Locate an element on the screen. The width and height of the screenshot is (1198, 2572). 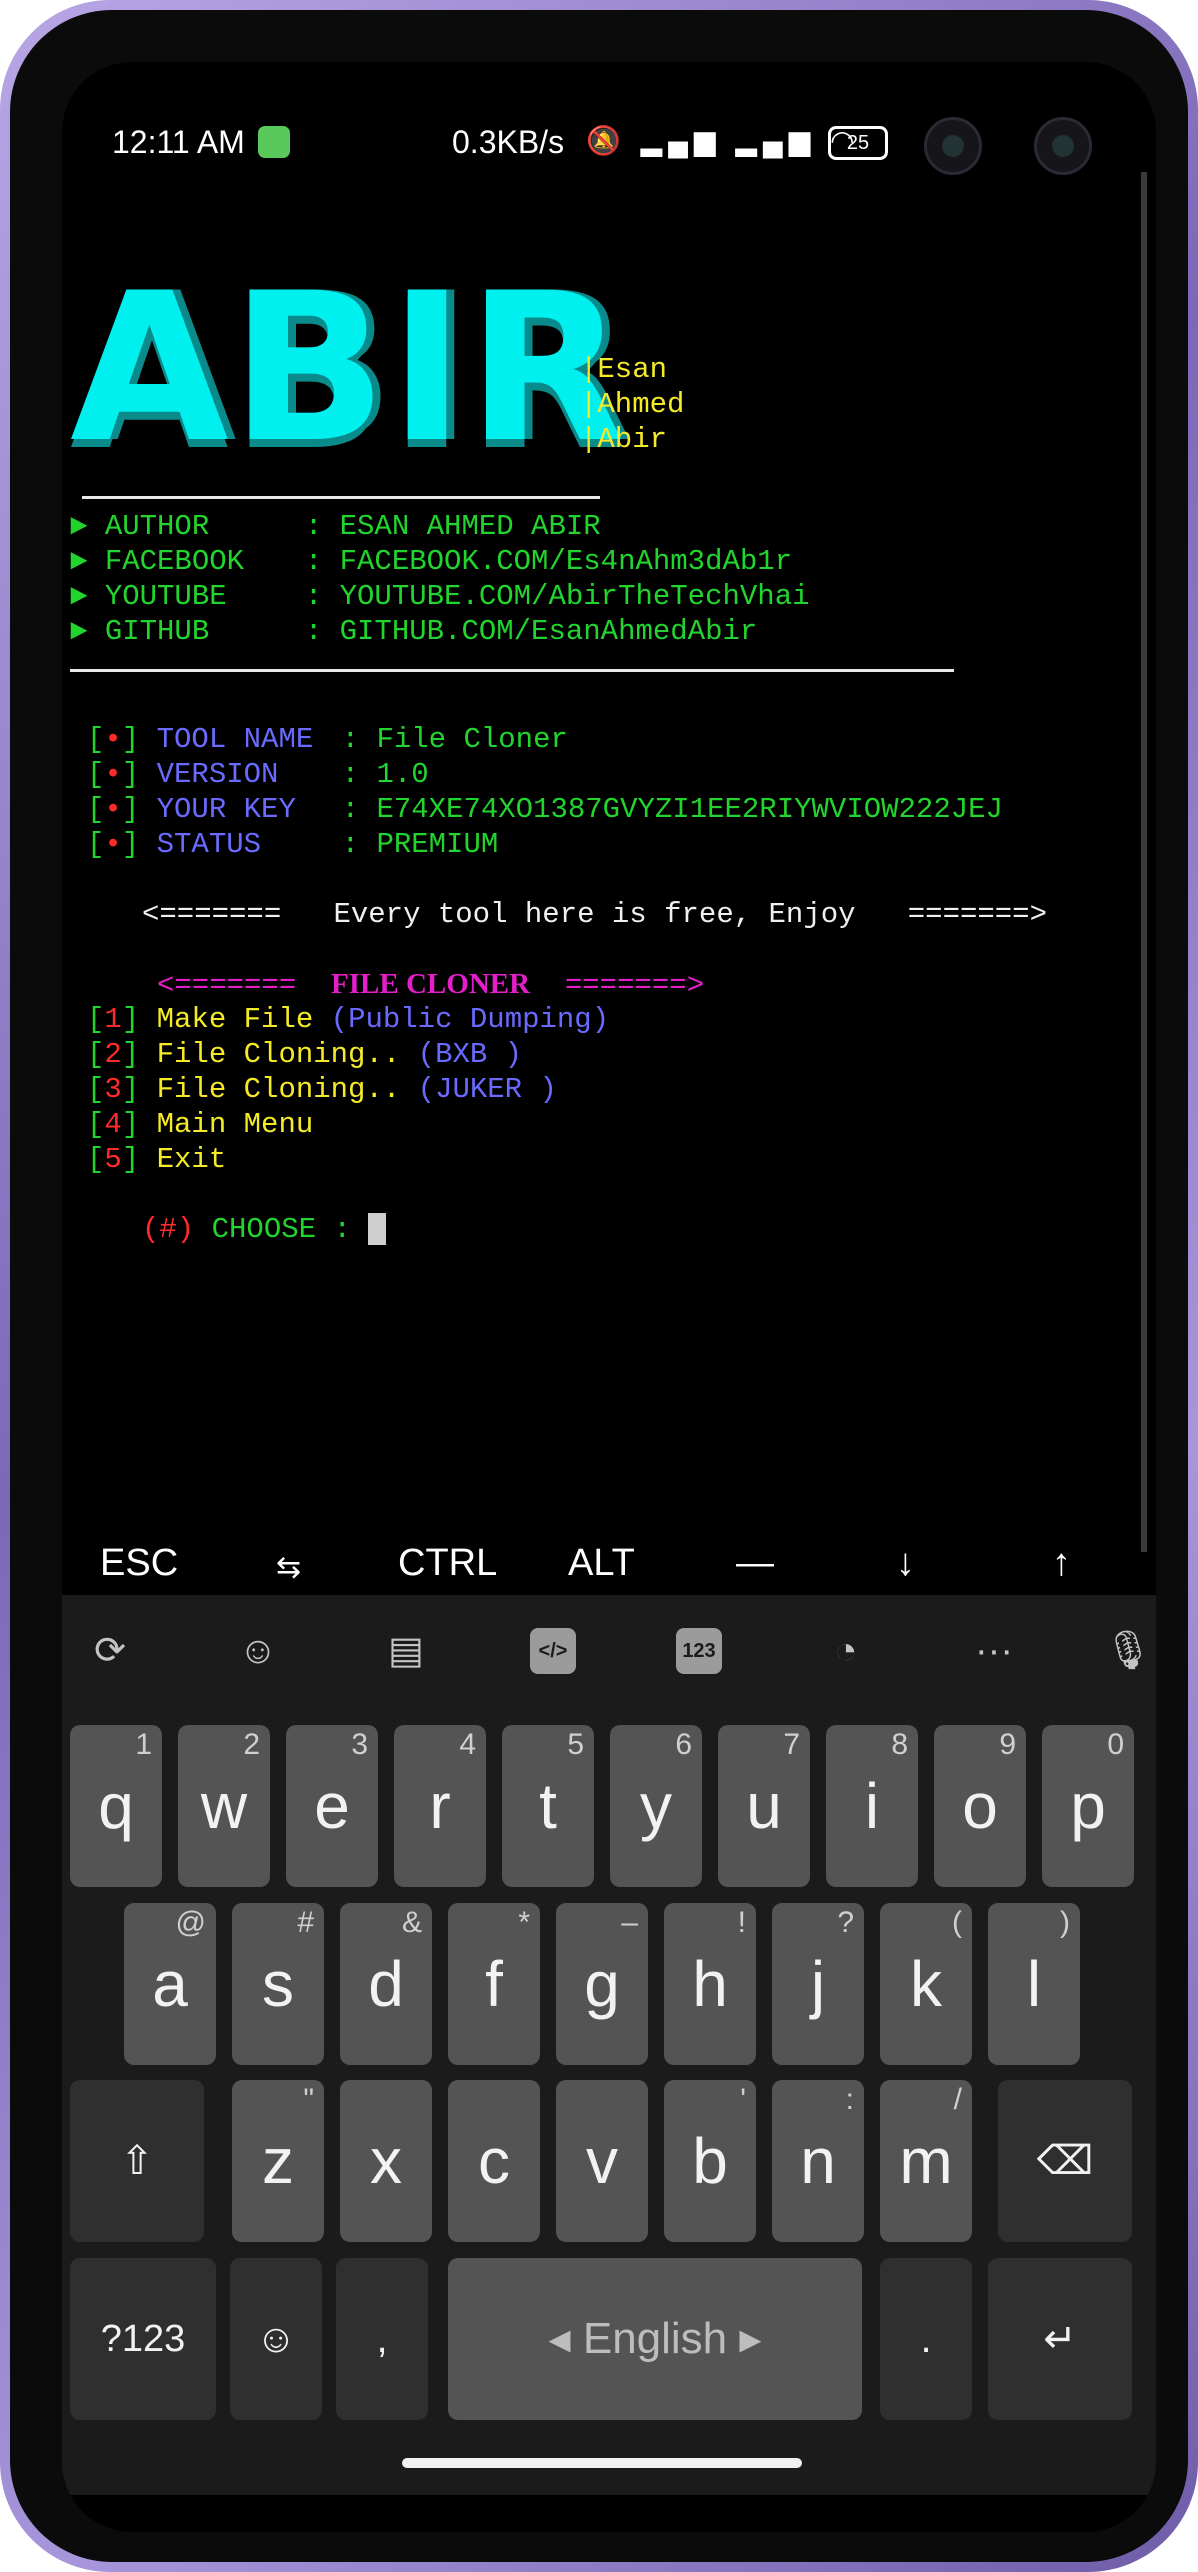
choose-prompt: (#) CHOOSE : is located at coordinates (264, 1229).